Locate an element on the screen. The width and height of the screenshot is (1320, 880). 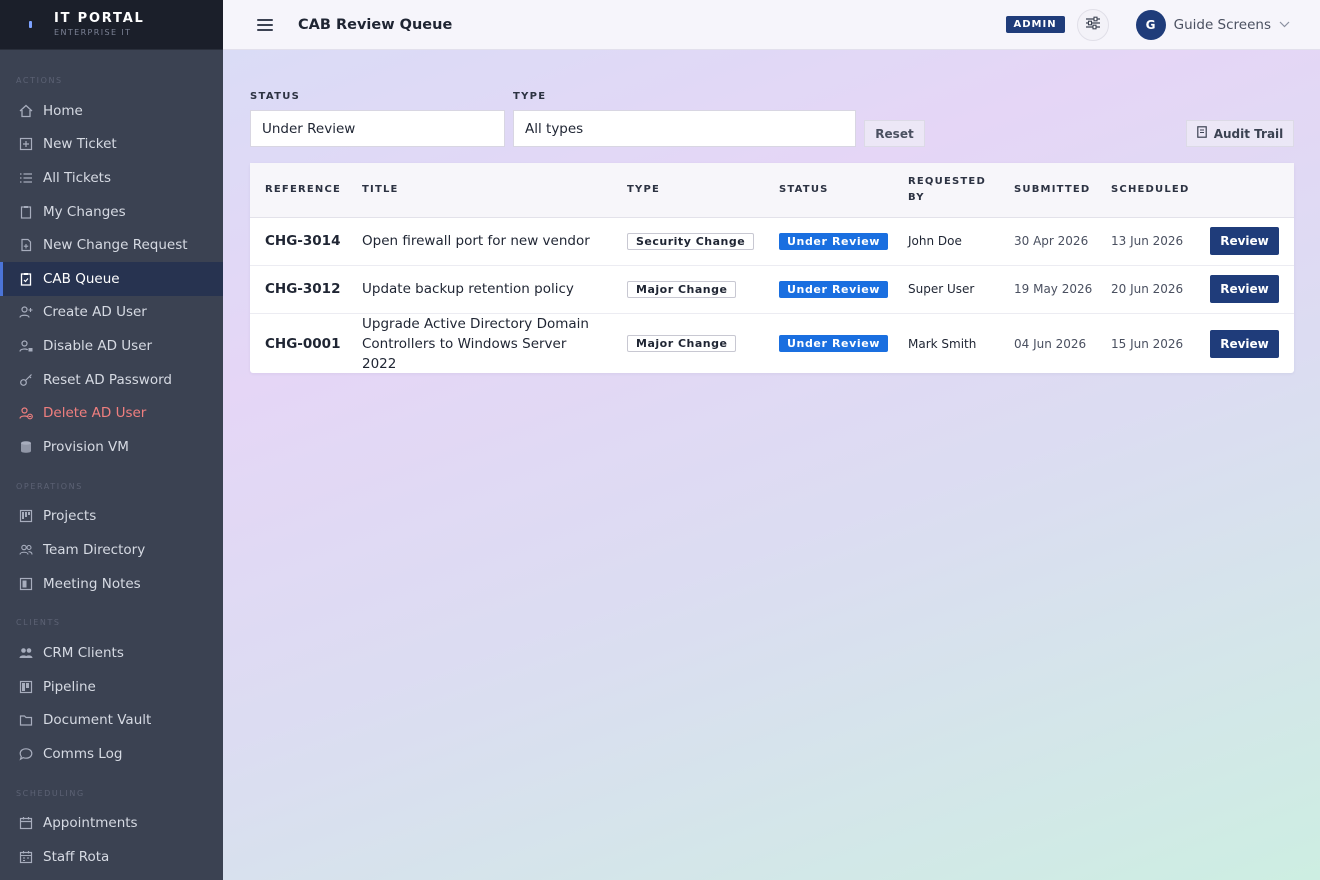
submitted-date: 19 May 2026 is located at coordinates (1047, 289).